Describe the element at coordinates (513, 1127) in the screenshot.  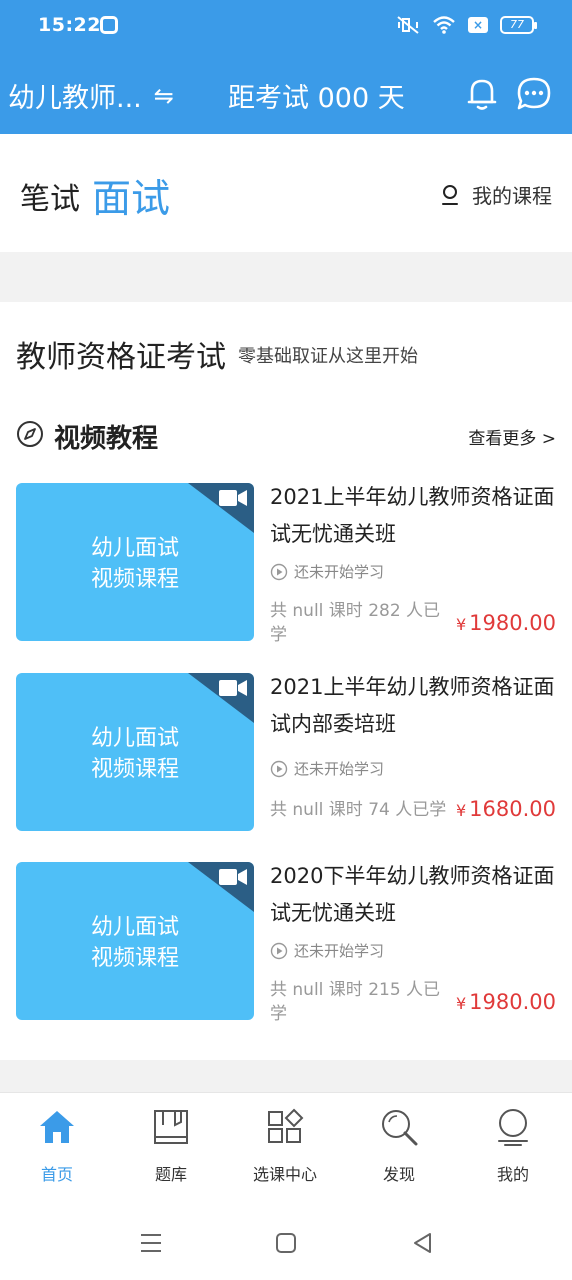
I see `profile-icon` at that location.